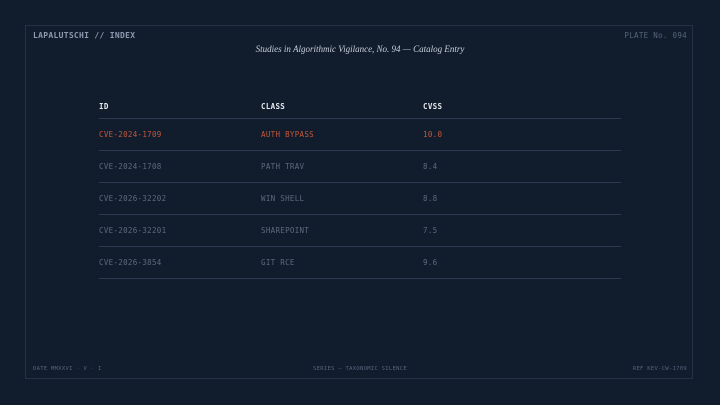 The width and height of the screenshot is (720, 405). Describe the element at coordinates (130, 262) in the screenshot. I see `cve-id-cell: CVE-2026-3854` at that location.